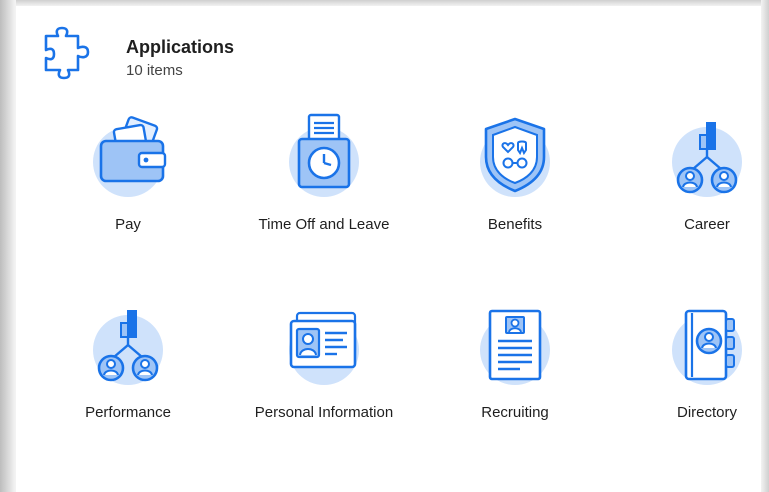 The height and width of the screenshot is (492, 769). Describe the element at coordinates (128, 346) in the screenshot. I see `performance-people-chart-icon` at that location.